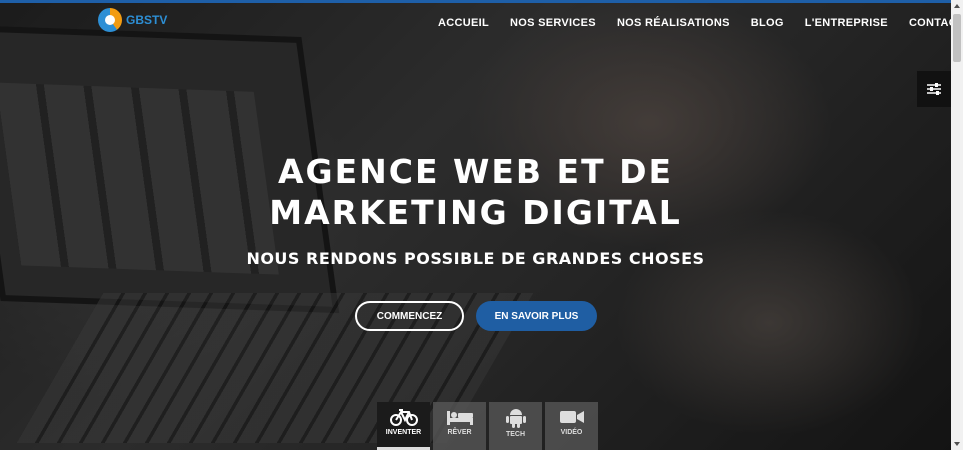 The image size is (963, 450). Describe the element at coordinates (487, 426) in the screenshot. I see `feature-tabs: INVENTER RÊVER TECH VIDÉO` at that location.